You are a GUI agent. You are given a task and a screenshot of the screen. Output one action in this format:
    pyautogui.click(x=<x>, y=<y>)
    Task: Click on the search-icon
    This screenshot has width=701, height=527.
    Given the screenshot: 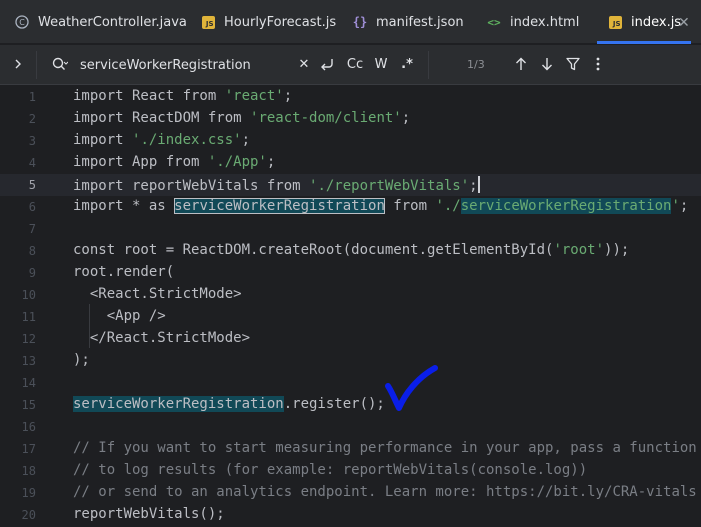 What is the action you would take?
    pyautogui.click(x=60, y=64)
    